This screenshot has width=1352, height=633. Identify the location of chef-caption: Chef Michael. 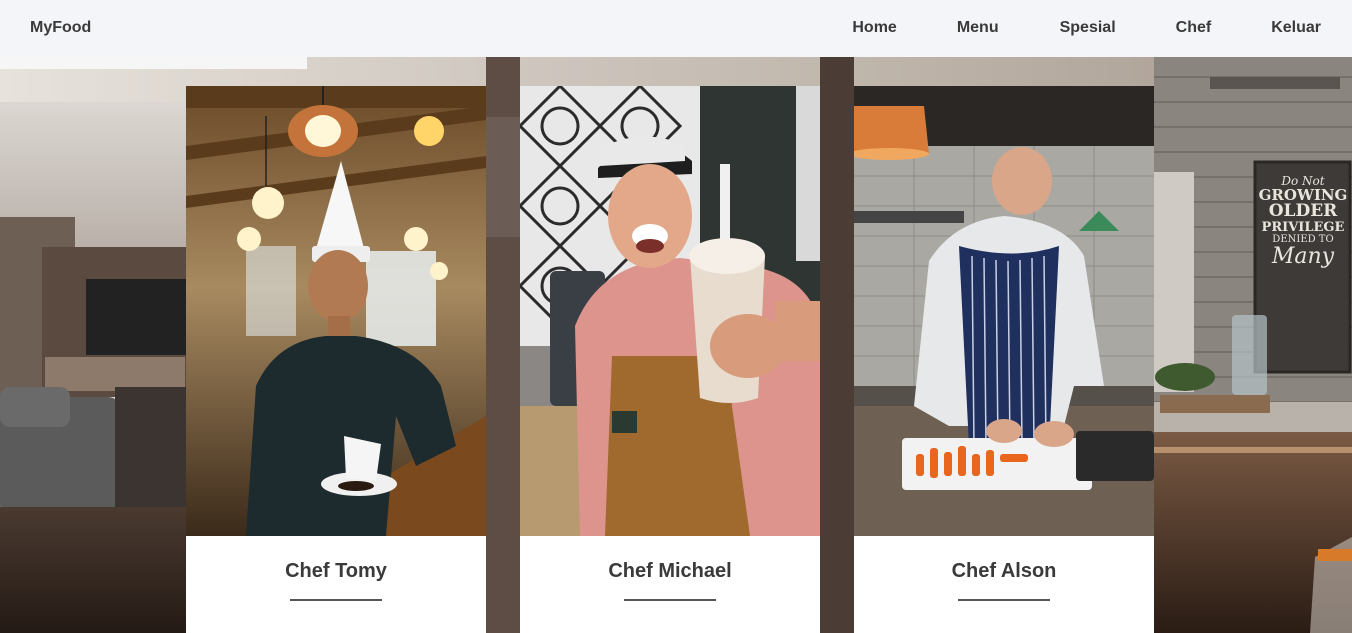
(670, 584).